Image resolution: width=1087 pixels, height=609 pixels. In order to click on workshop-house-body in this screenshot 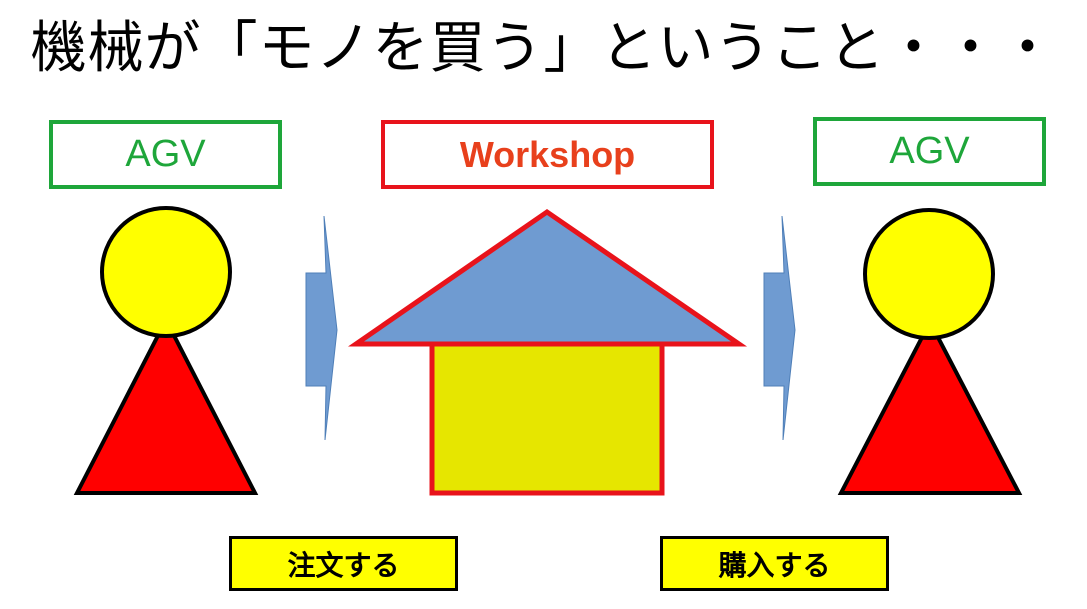, I will do `click(547, 416)`.